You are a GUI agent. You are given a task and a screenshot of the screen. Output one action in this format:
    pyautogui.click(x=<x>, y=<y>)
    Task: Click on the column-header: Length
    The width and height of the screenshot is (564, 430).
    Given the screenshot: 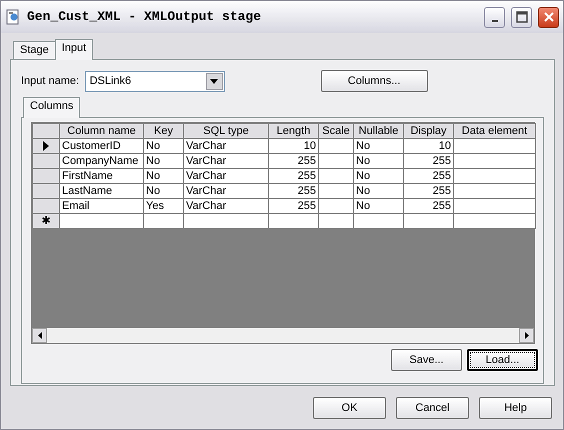 What is the action you would take?
    pyautogui.click(x=293, y=131)
    